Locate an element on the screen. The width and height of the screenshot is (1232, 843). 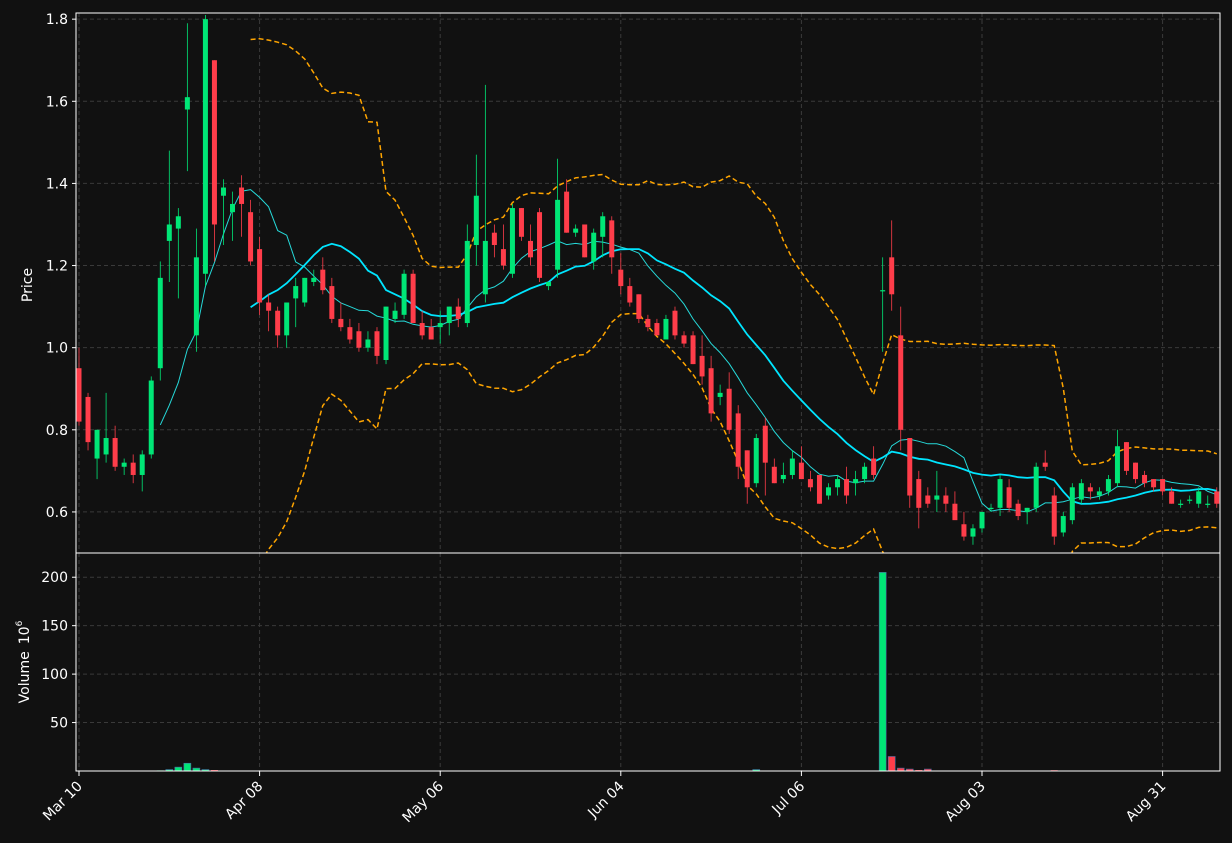
volume-tick-label: 100 is located at coordinates (54, 675).